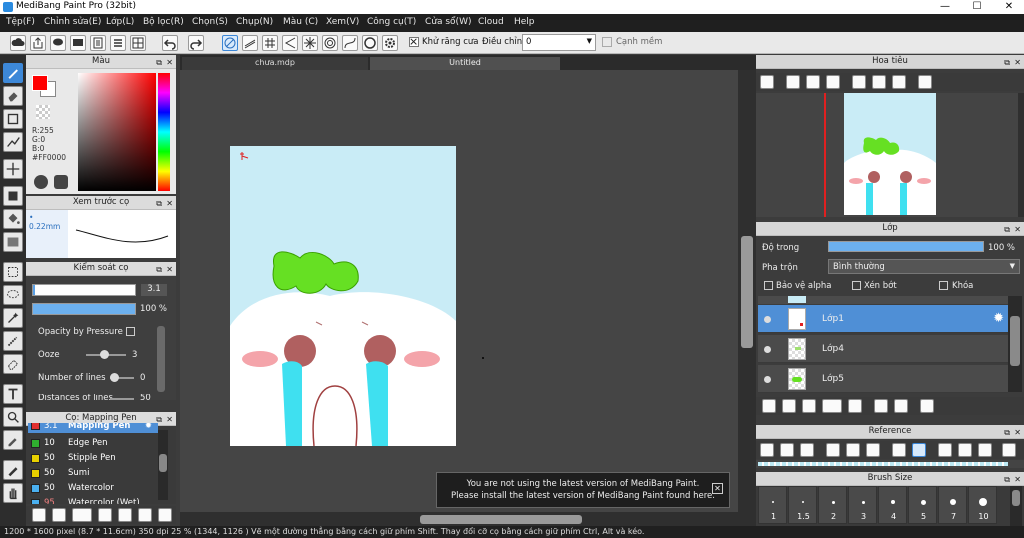 The image size is (1024, 538). I want to click on brush-size-cell-2: 2, so click(832, 505).